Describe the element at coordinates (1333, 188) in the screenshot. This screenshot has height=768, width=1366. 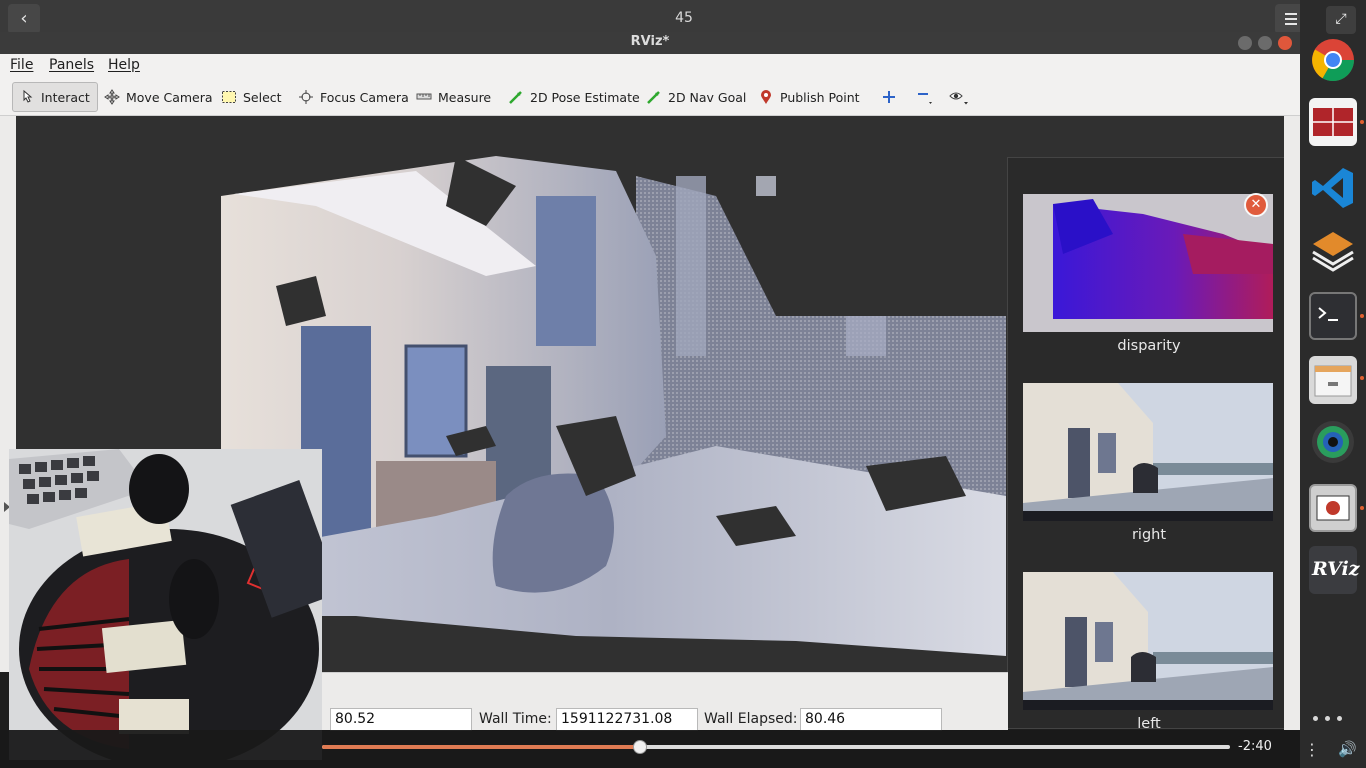
I see `vscode-icon` at that location.